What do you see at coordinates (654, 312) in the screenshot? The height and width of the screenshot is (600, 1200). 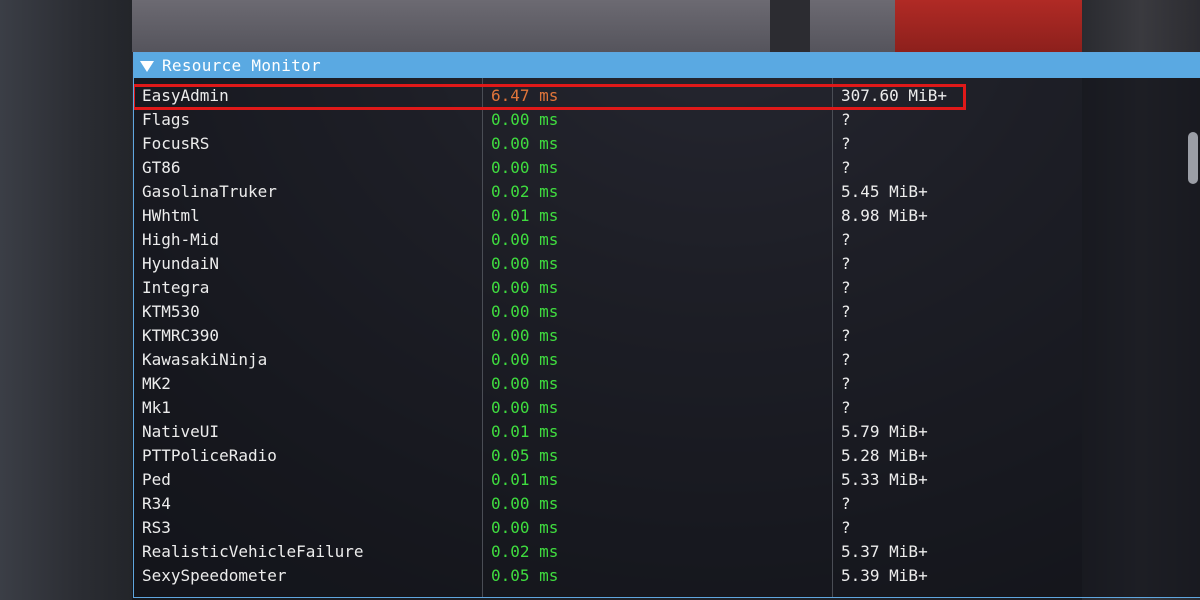 I see `table-row: KTM530 0.00 ms ?` at bounding box center [654, 312].